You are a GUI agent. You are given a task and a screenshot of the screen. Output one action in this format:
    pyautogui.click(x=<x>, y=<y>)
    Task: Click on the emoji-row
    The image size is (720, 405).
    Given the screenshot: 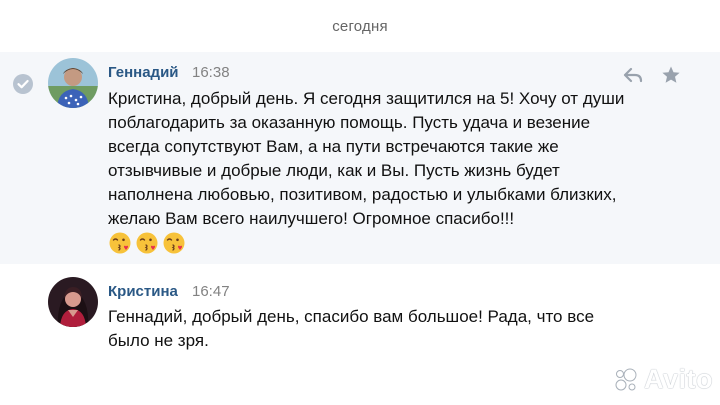 What is the action you would take?
    pyautogui.click(x=368, y=243)
    